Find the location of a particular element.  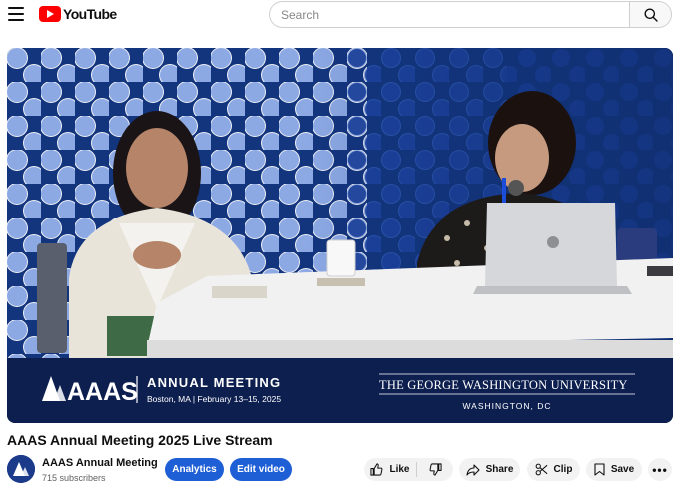

scissors-icon is located at coordinates (541, 469).